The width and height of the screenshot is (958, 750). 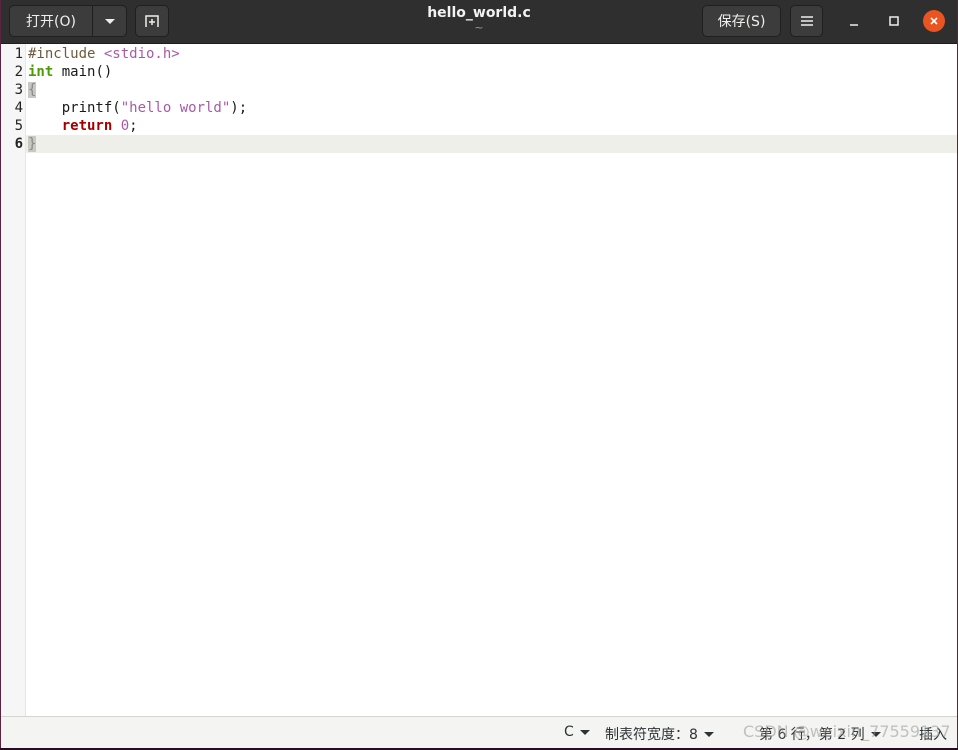 What do you see at coordinates (41, 72) in the screenshot?
I see `code-token: int` at bounding box center [41, 72].